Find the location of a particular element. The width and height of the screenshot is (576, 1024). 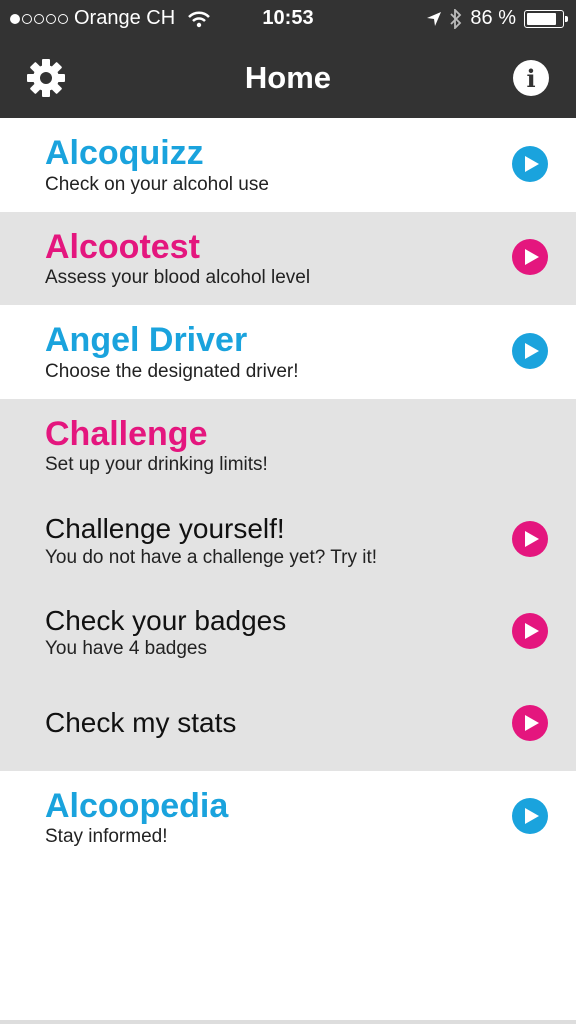

menu-item-subtitle: Stay informed! is located at coordinates (106, 836).